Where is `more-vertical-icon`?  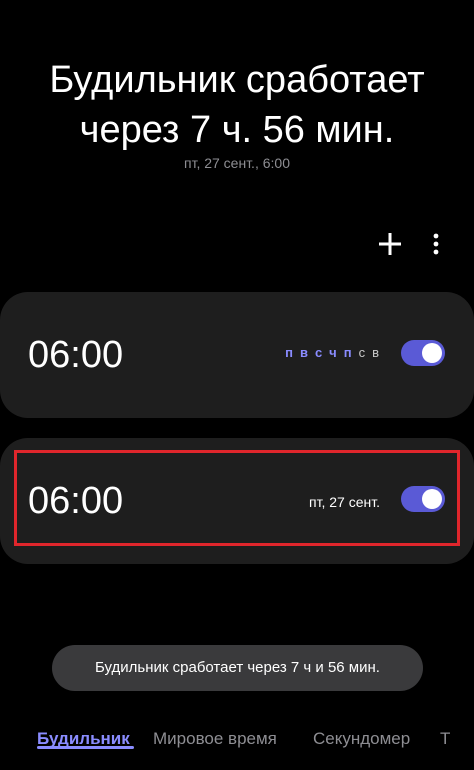 more-vertical-icon is located at coordinates (436, 244).